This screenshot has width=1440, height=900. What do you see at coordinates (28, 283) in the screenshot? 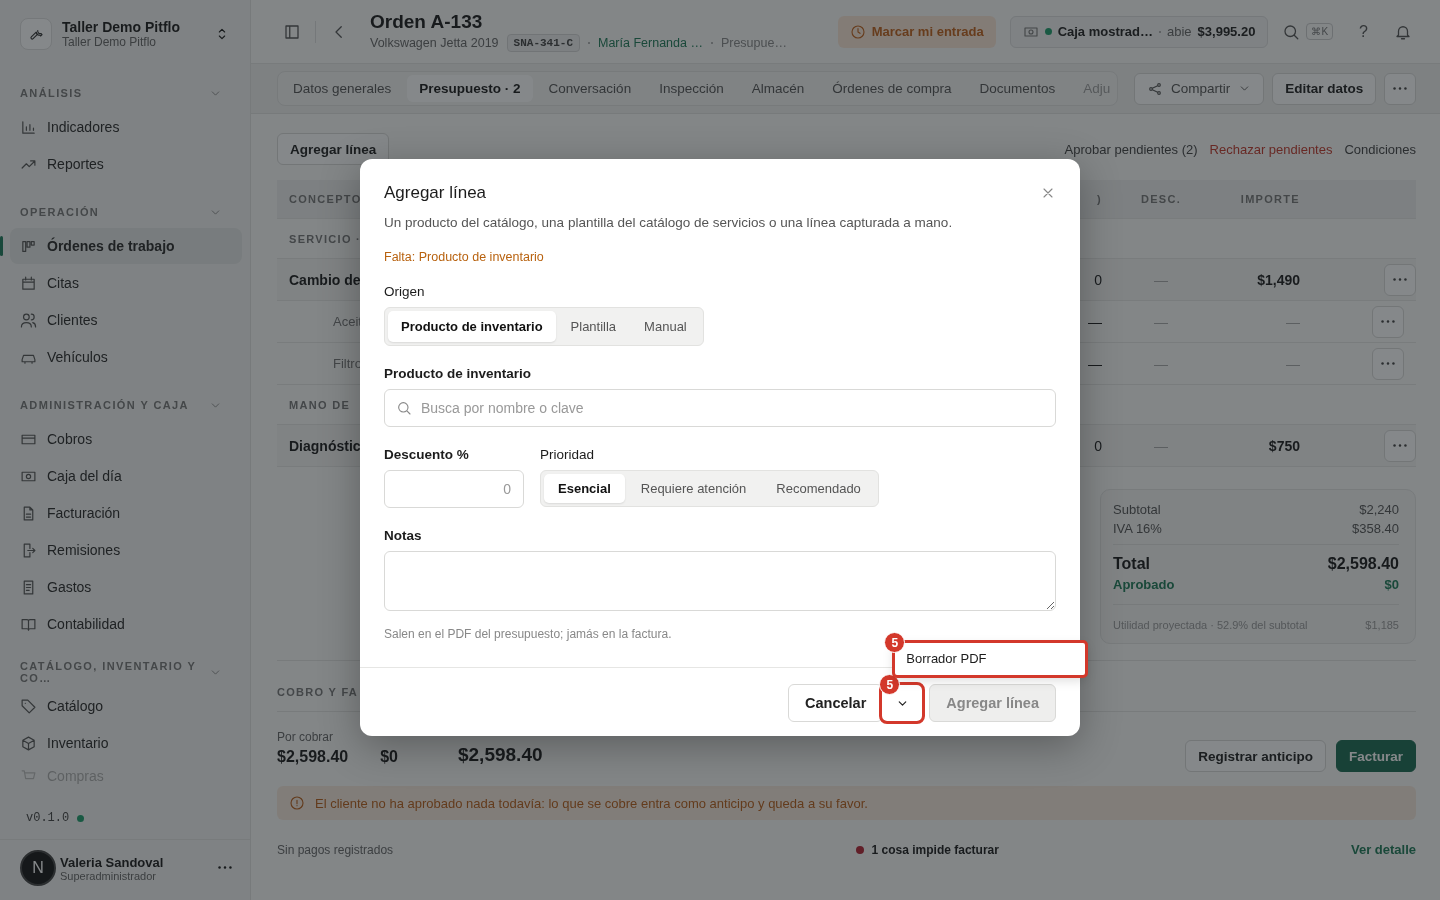
I see `calendar-icon` at bounding box center [28, 283].